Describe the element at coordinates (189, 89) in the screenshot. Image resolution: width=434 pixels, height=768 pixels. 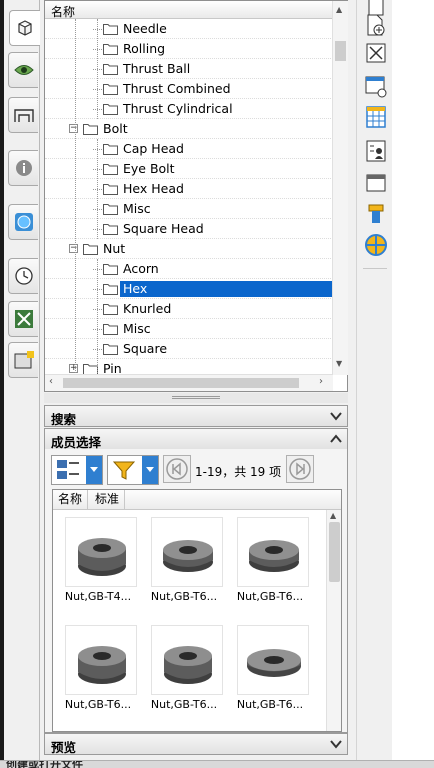
I see `tree-node-thrust-combined: Thrust Combined` at that location.